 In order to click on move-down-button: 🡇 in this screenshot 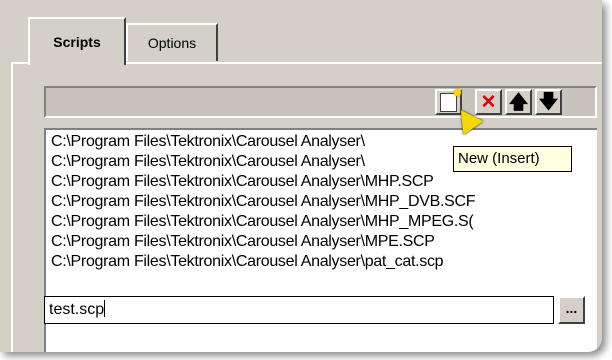, I will do `click(548, 102)`.